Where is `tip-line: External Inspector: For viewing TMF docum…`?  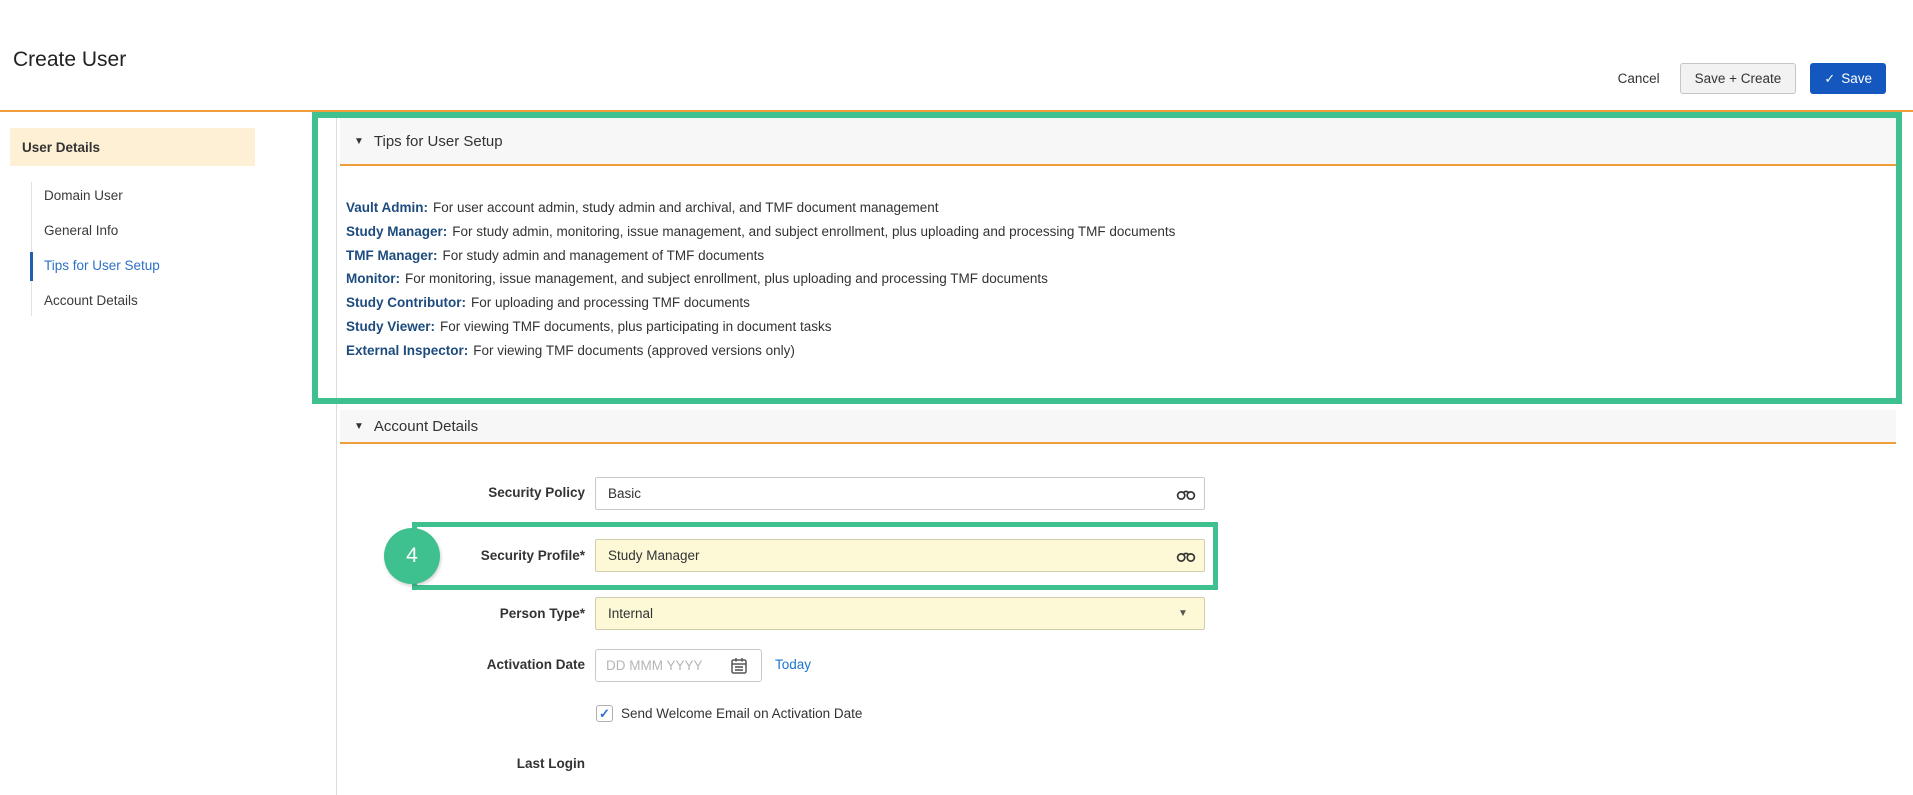
tip-line: External Inspector: For viewing TMF docum… is located at coordinates (760, 351).